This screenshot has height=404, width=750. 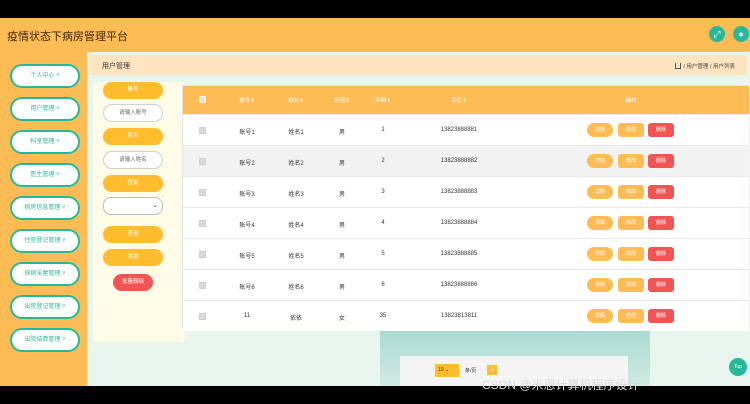 What do you see at coordinates (247, 164) in the screenshot?
I see `cell-account: 账号2` at bounding box center [247, 164].